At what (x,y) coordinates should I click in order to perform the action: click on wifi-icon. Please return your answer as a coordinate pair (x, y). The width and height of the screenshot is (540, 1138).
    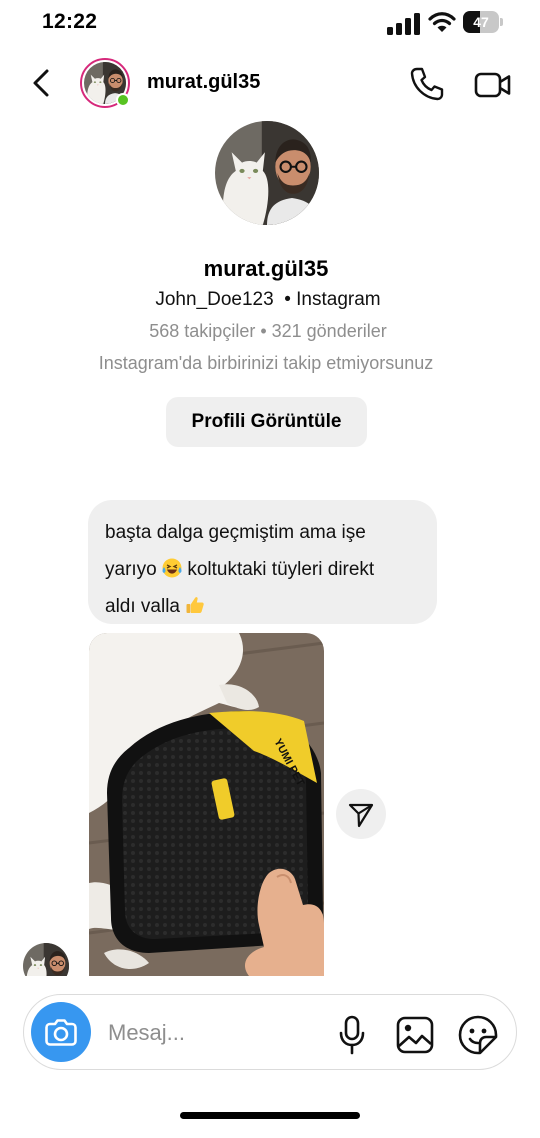
    Looking at the image, I should click on (442, 22).